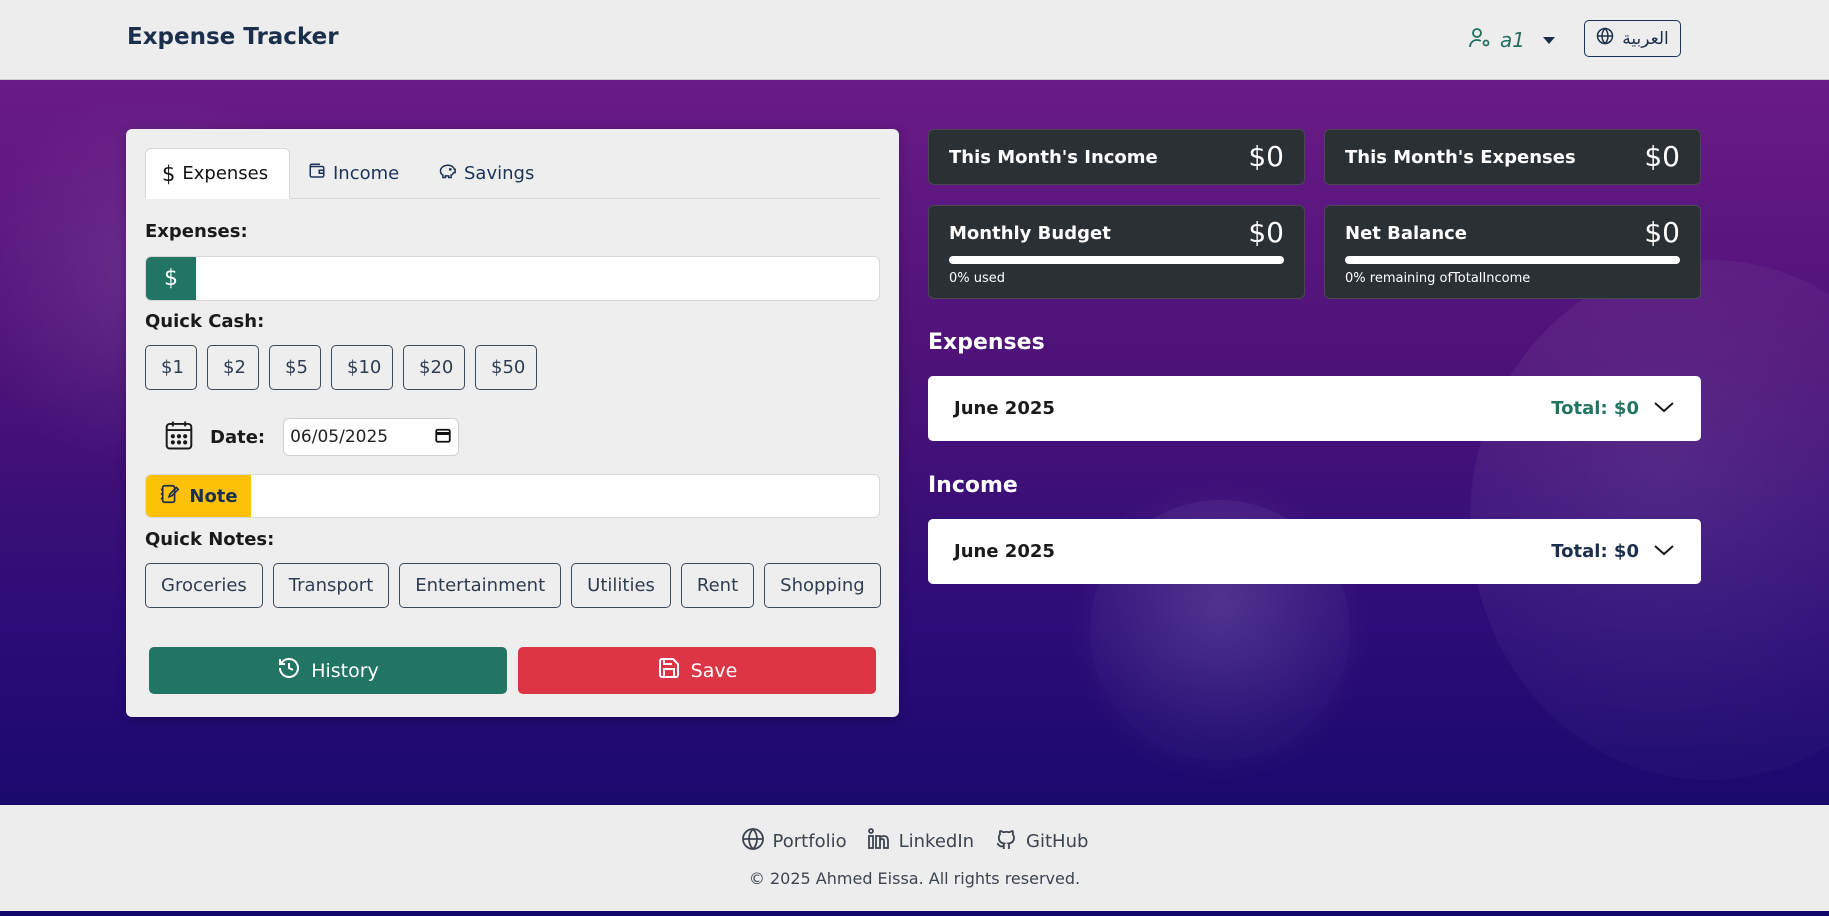  I want to click on linkedin-link: LinkedIn, so click(920, 841).